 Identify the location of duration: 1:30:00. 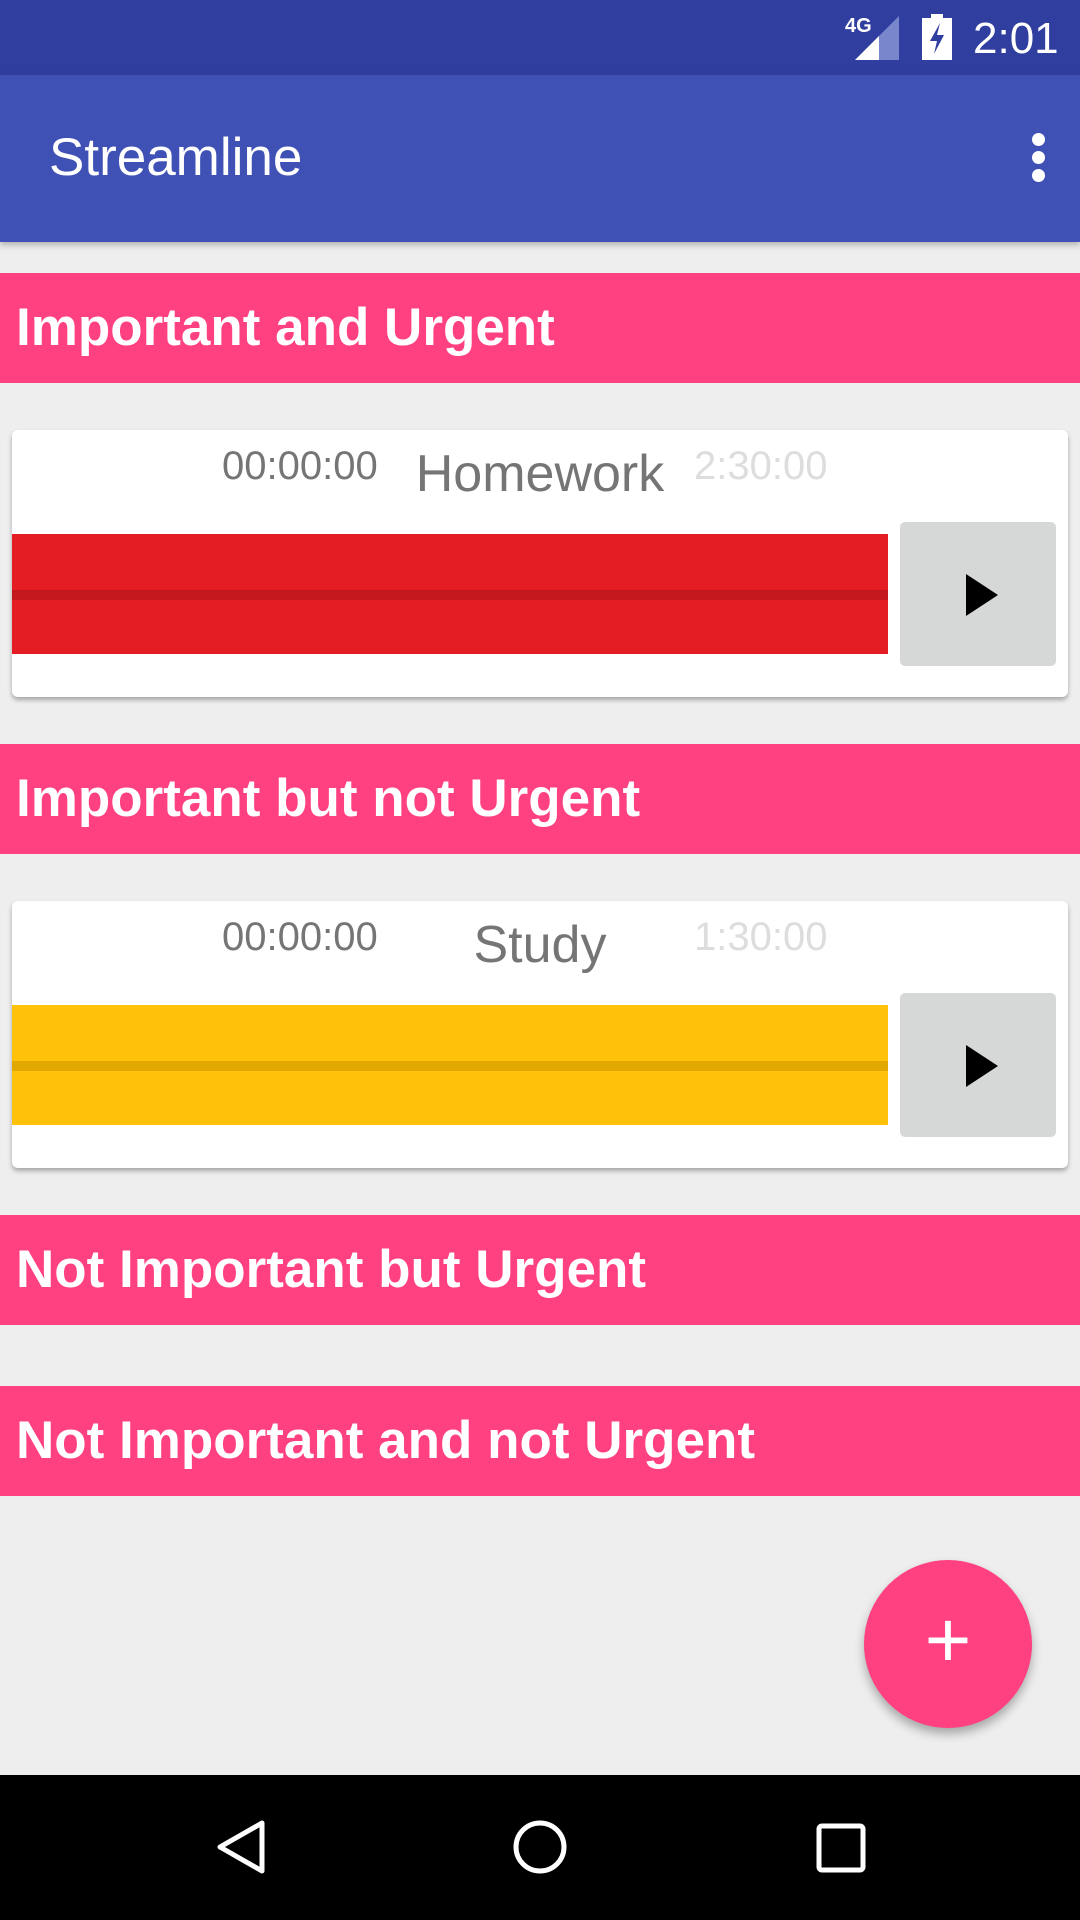
(761, 937).